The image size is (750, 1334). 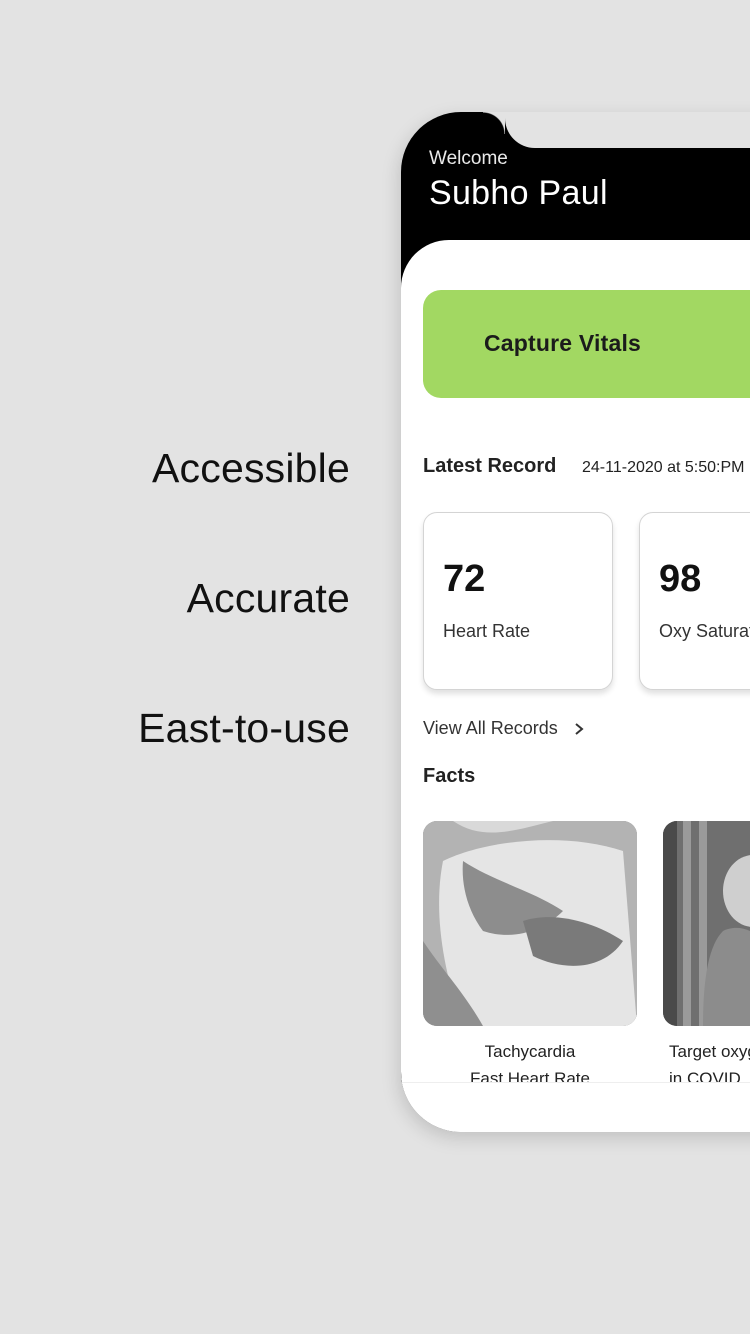 What do you see at coordinates (579, 728) in the screenshot?
I see `chevron-right-icon` at bounding box center [579, 728].